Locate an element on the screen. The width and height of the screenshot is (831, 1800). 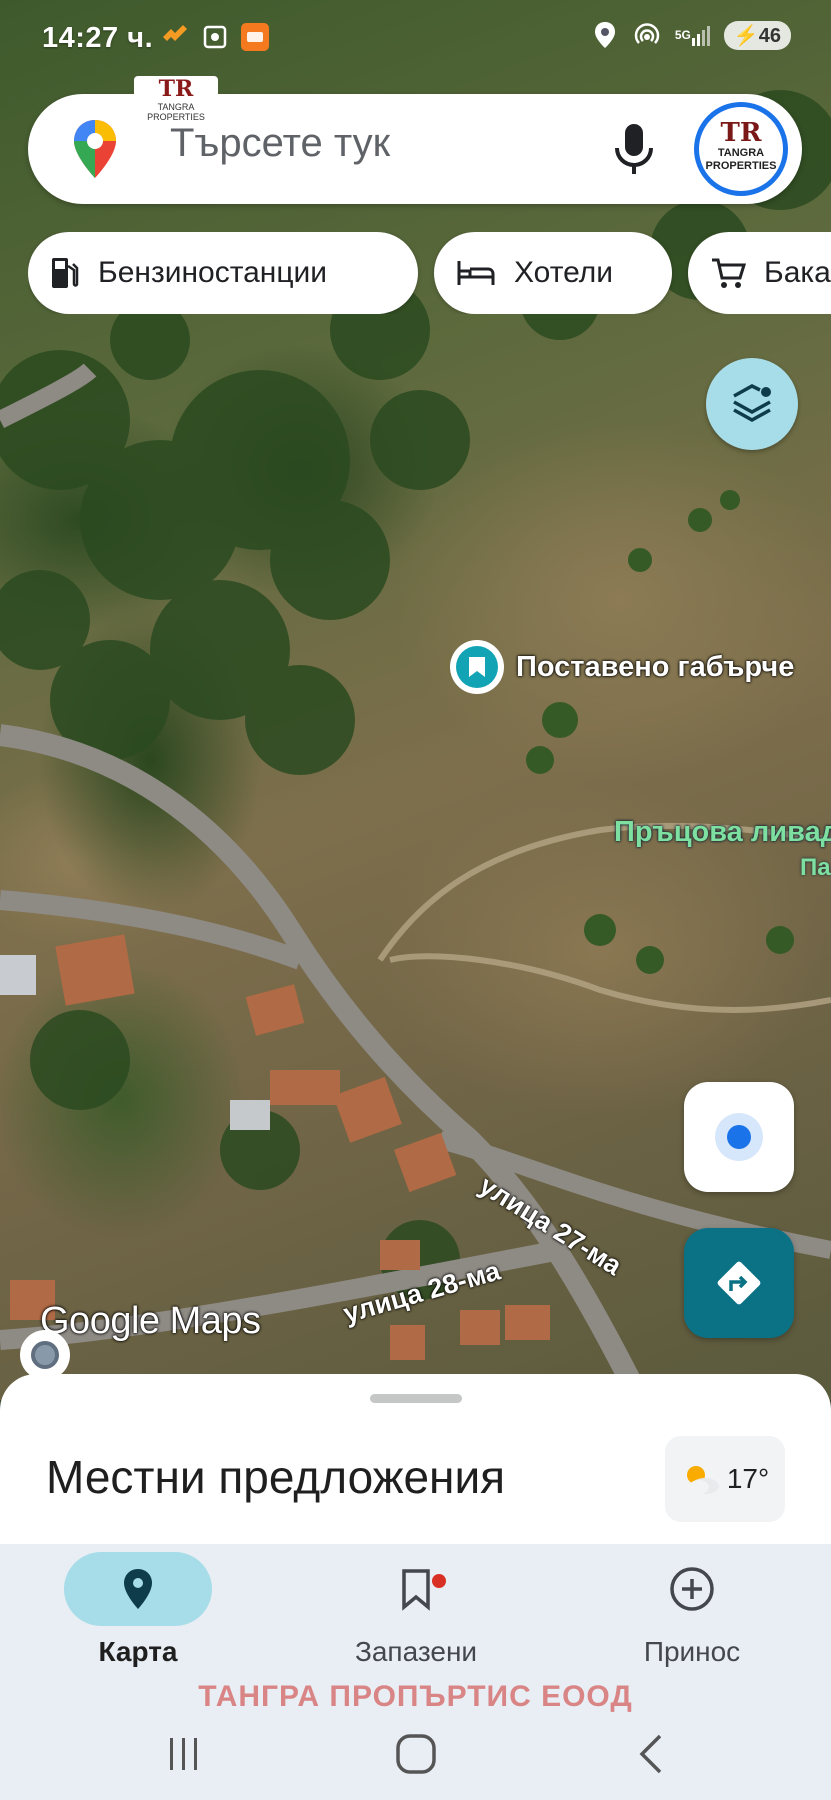
my-location-button is located at coordinates (739, 1137).